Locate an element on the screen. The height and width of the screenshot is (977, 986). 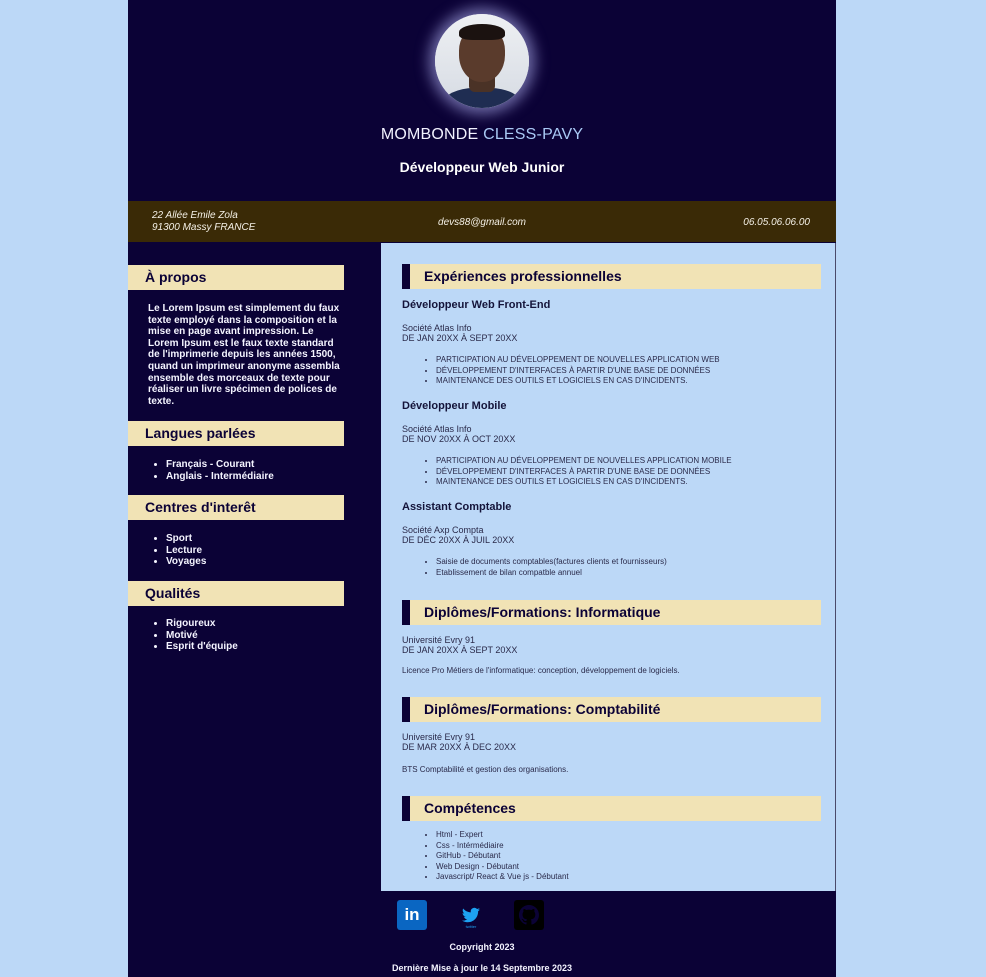
experience-title: Expériences professionnelles is located at coordinates (611, 276).